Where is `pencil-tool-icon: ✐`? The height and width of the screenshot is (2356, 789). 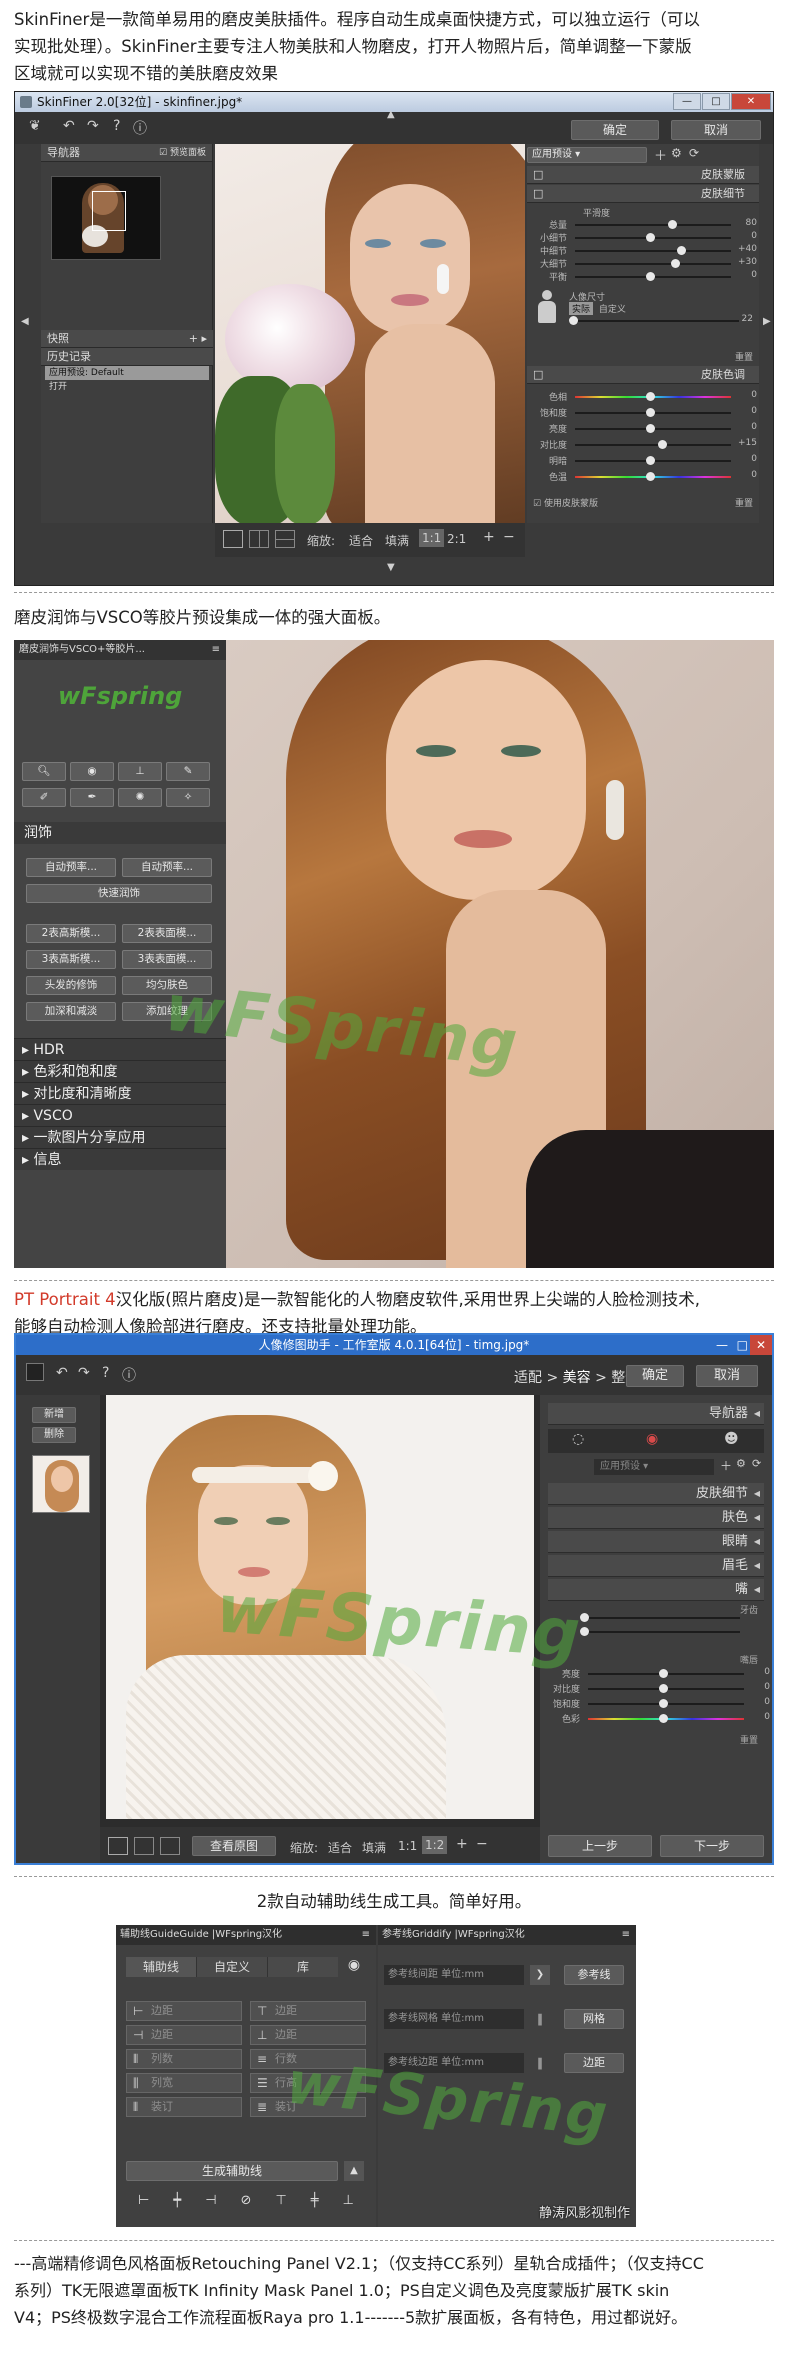 pencil-tool-icon: ✐ is located at coordinates (44, 797).